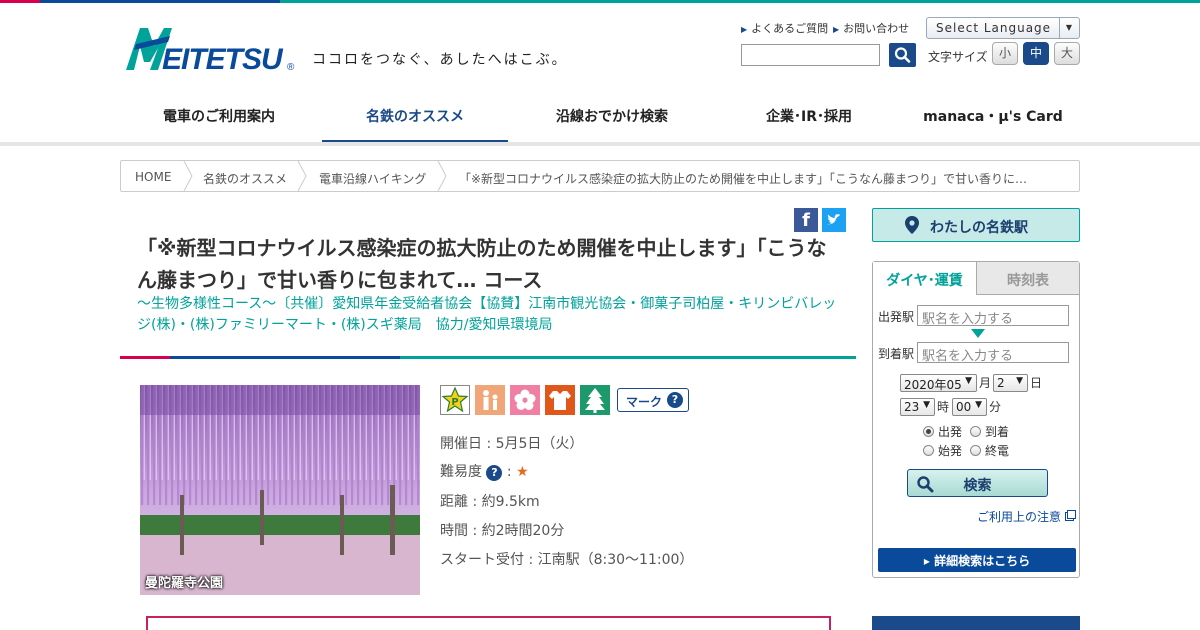 This screenshot has height=630, width=1200. I want to click on flower-icon, so click(525, 400).